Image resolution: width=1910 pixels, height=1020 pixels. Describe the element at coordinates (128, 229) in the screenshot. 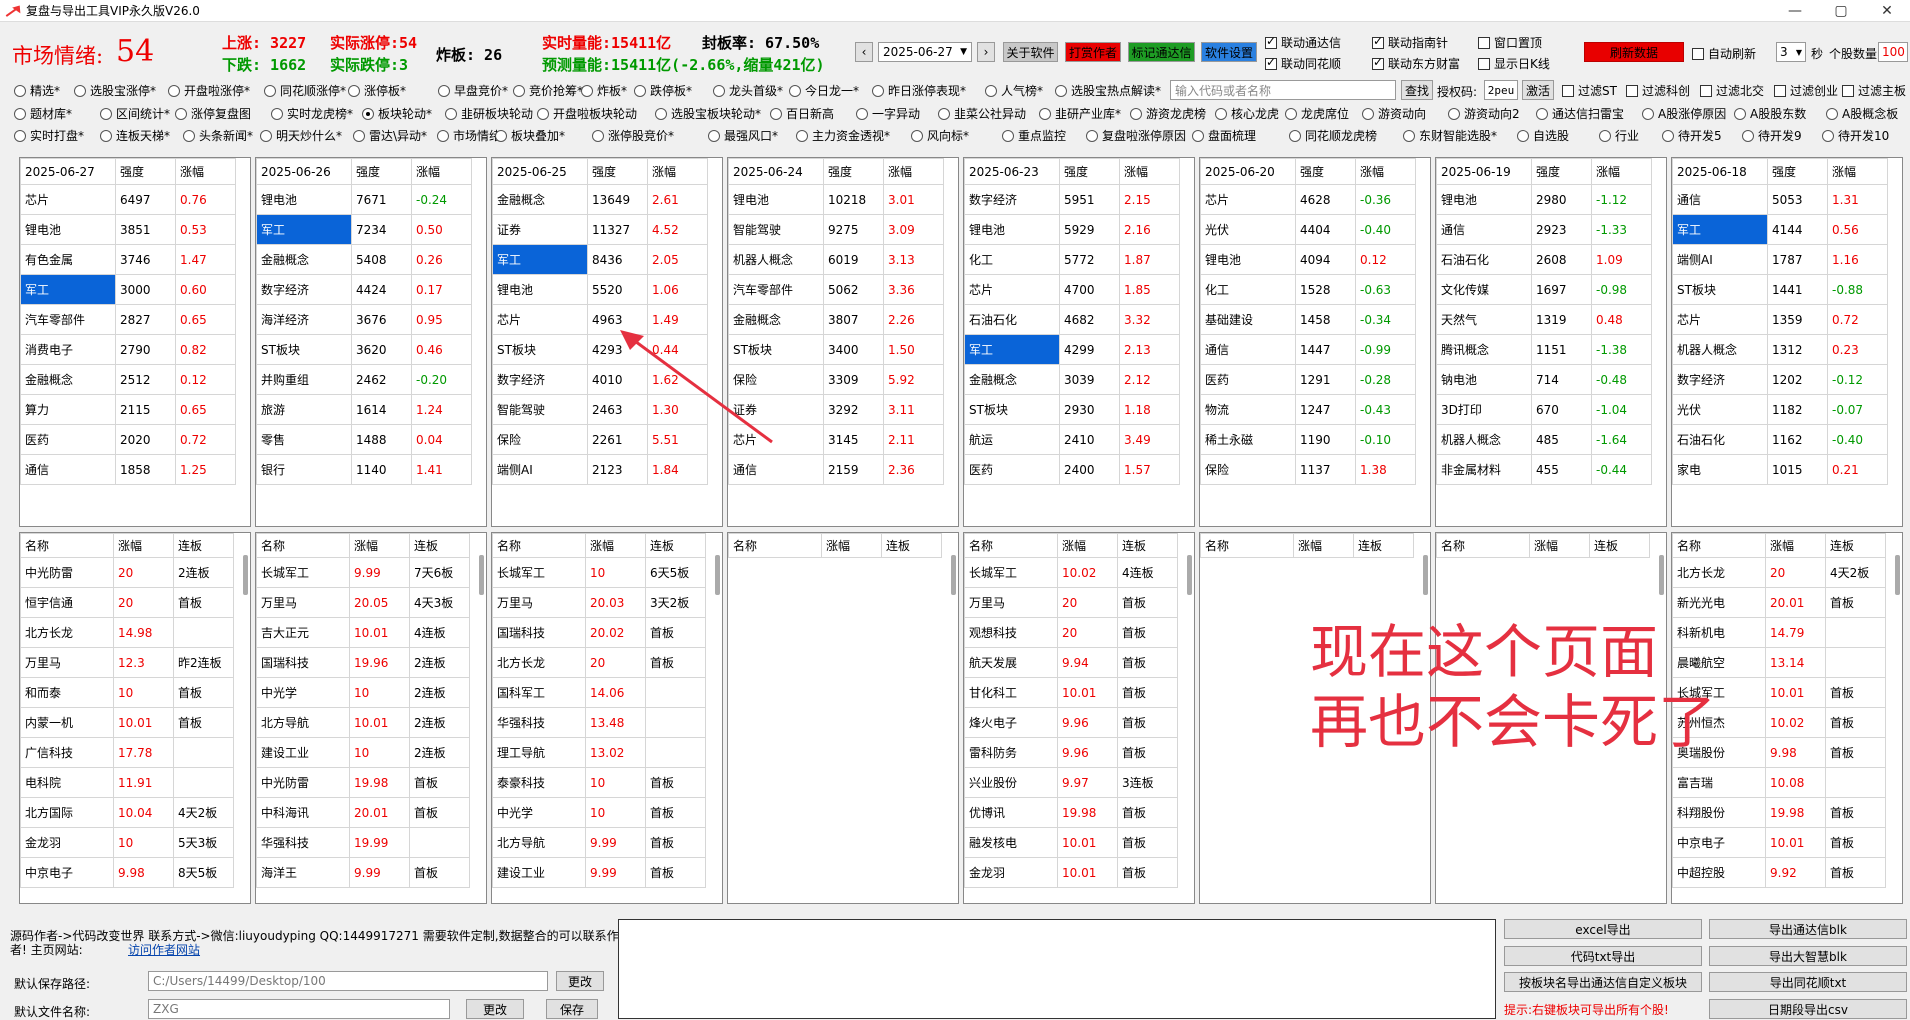

I see `sector-row: 锂电池 3851 0.53` at that location.